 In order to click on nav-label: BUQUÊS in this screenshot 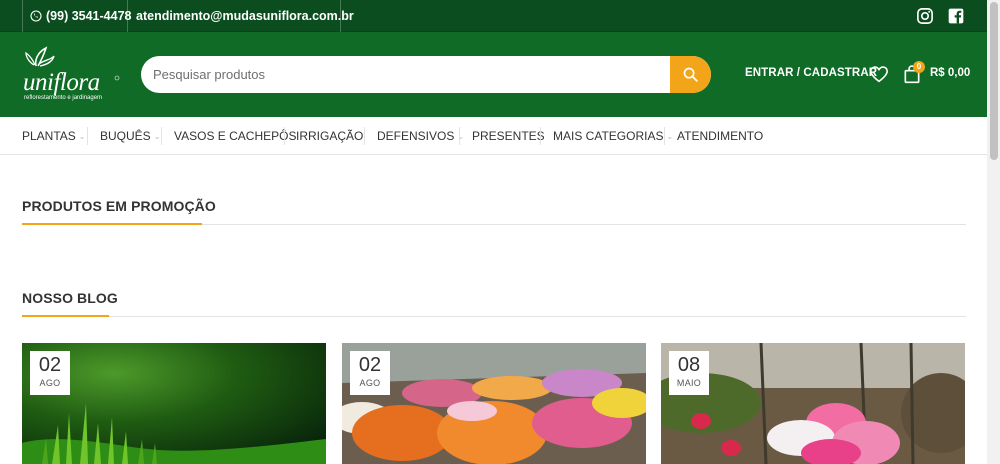, I will do `click(125, 136)`.